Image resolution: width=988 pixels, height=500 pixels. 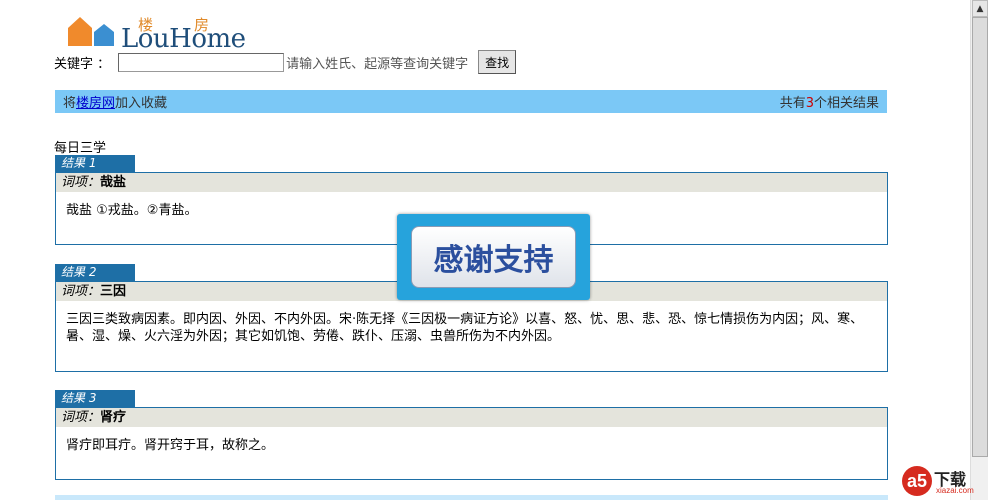 I want to click on thanks-overlay: 感谢支持, so click(x=493, y=257).